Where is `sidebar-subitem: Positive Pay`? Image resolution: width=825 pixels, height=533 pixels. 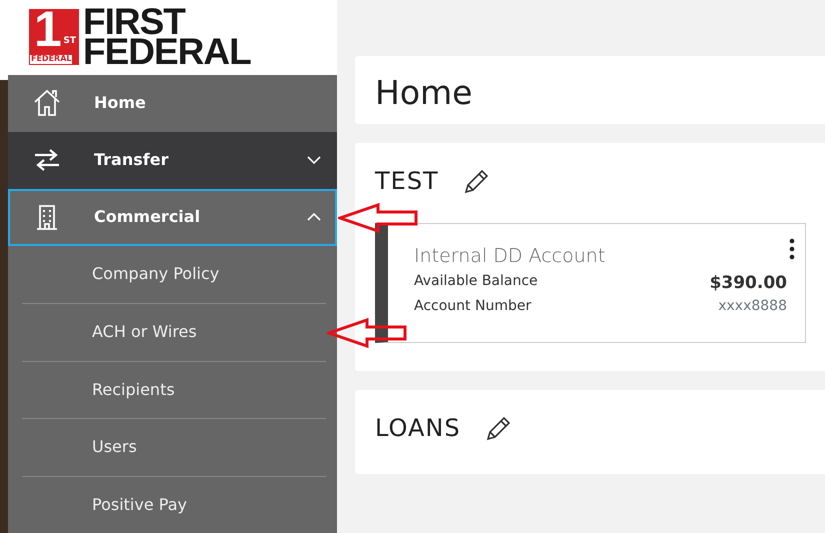
sidebar-subitem: Positive Pay is located at coordinates (174, 504).